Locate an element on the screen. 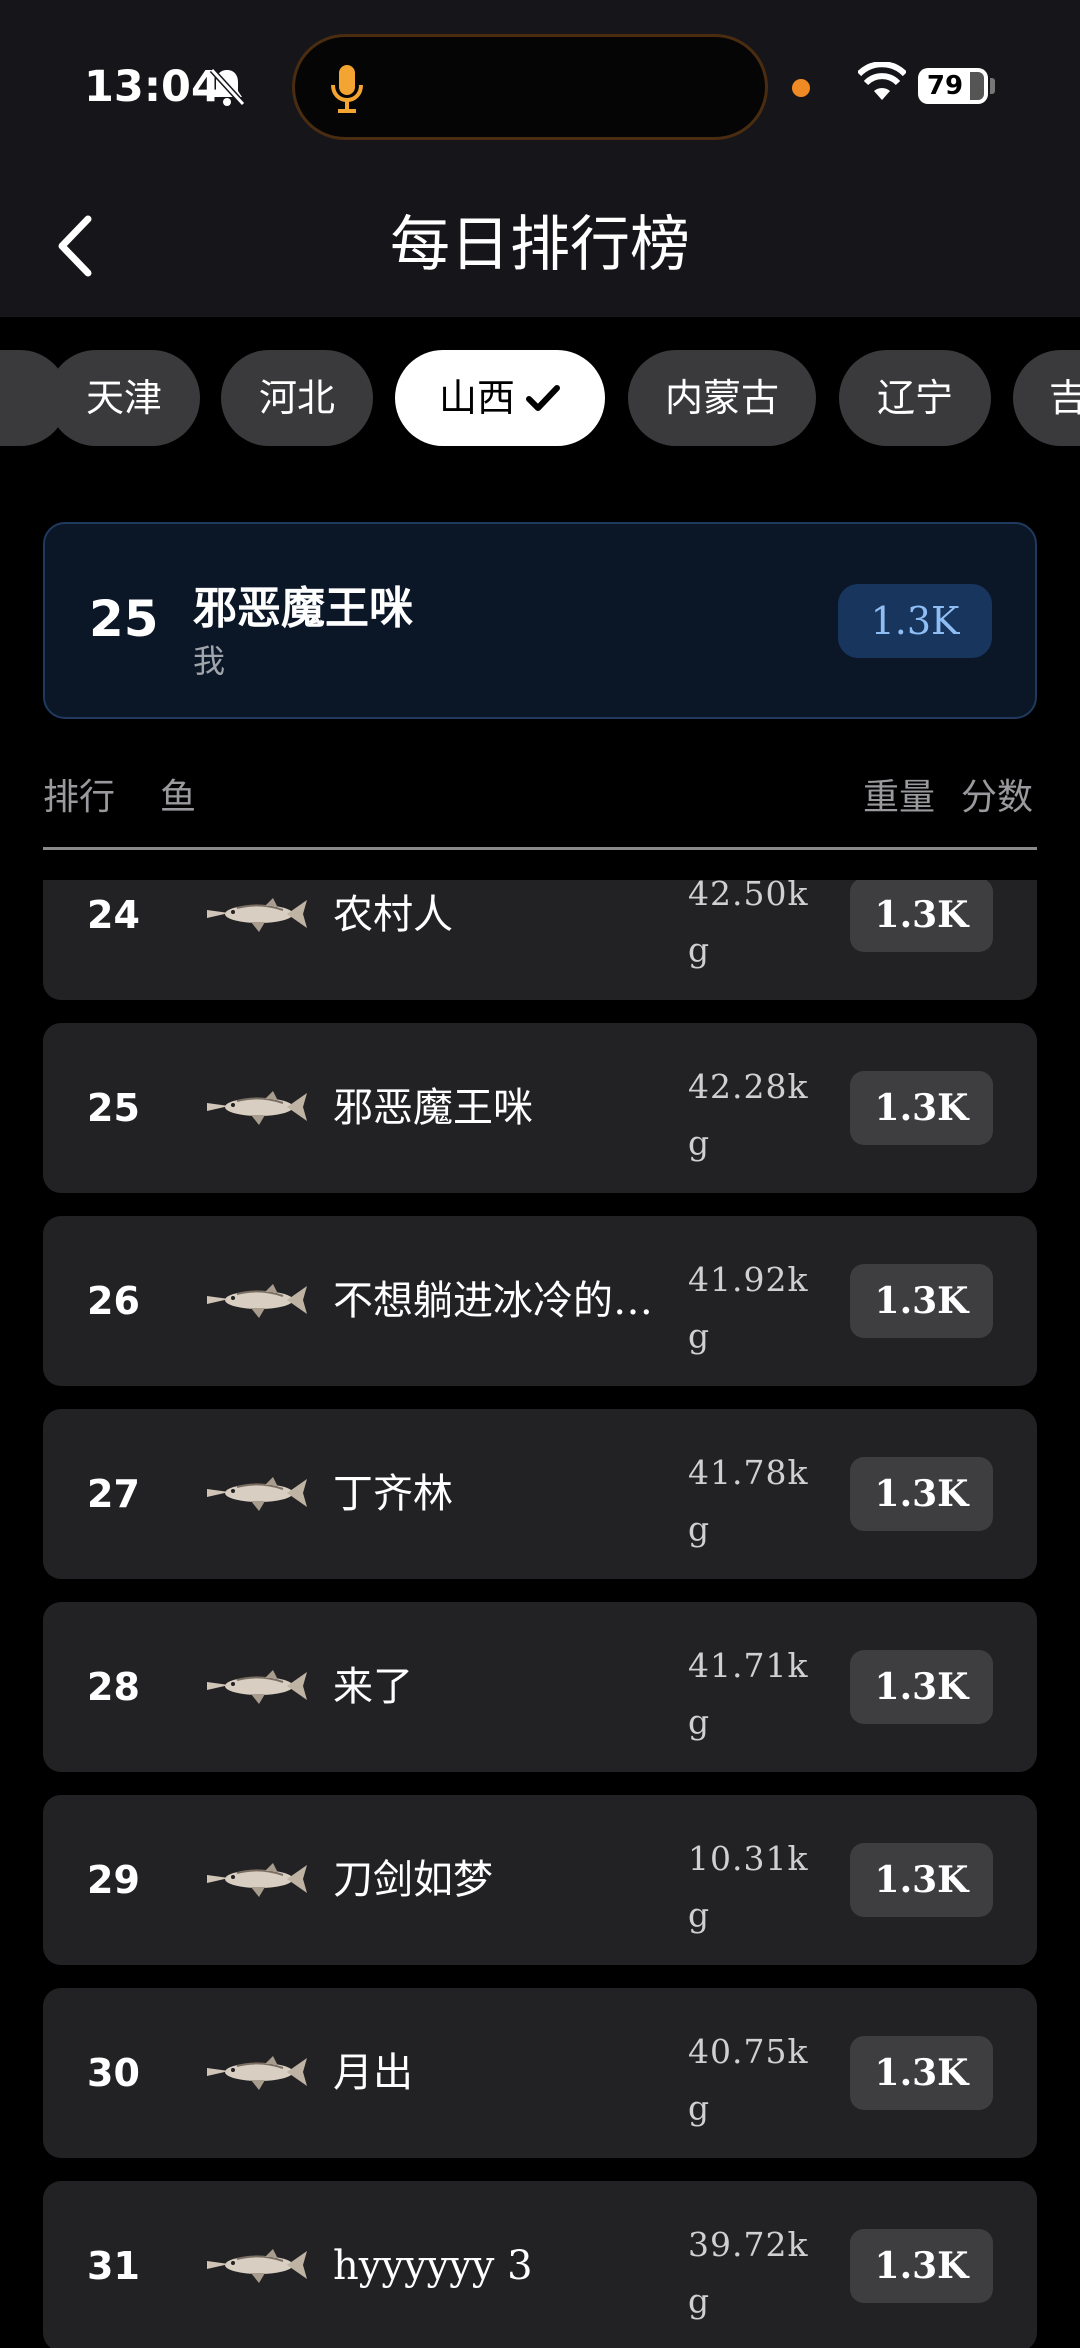  rank-row: 29 刀剑如梦 10.31kg 1.3K is located at coordinates (540, 1880).